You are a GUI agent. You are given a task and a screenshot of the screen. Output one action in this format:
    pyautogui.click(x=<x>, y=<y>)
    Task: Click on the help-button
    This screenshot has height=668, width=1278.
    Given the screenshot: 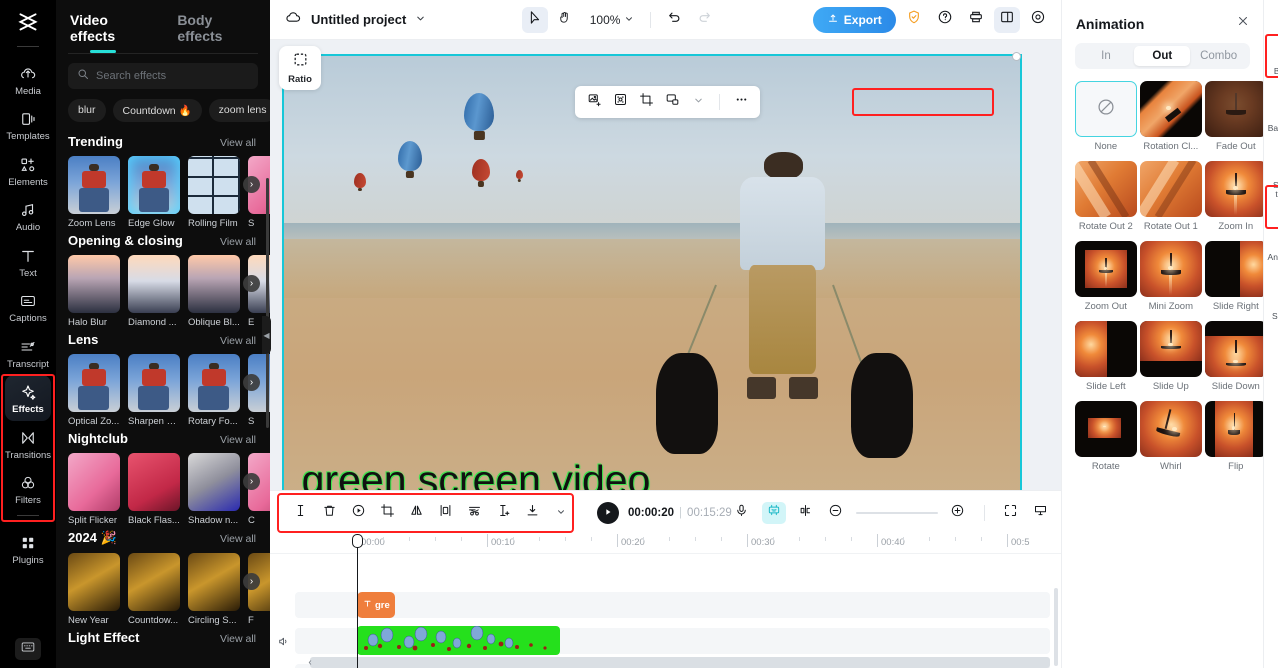 What is the action you would take?
    pyautogui.click(x=945, y=20)
    